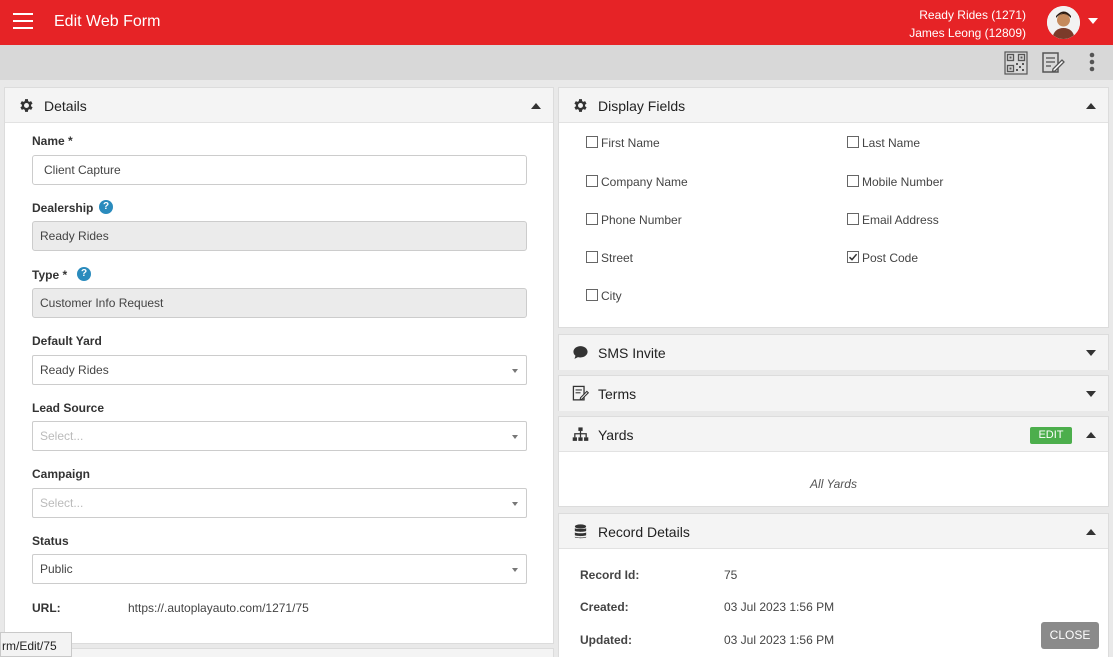 The width and height of the screenshot is (1113, 657). I want to click on default-yard-select: Ready Rides, so click(279, 370).